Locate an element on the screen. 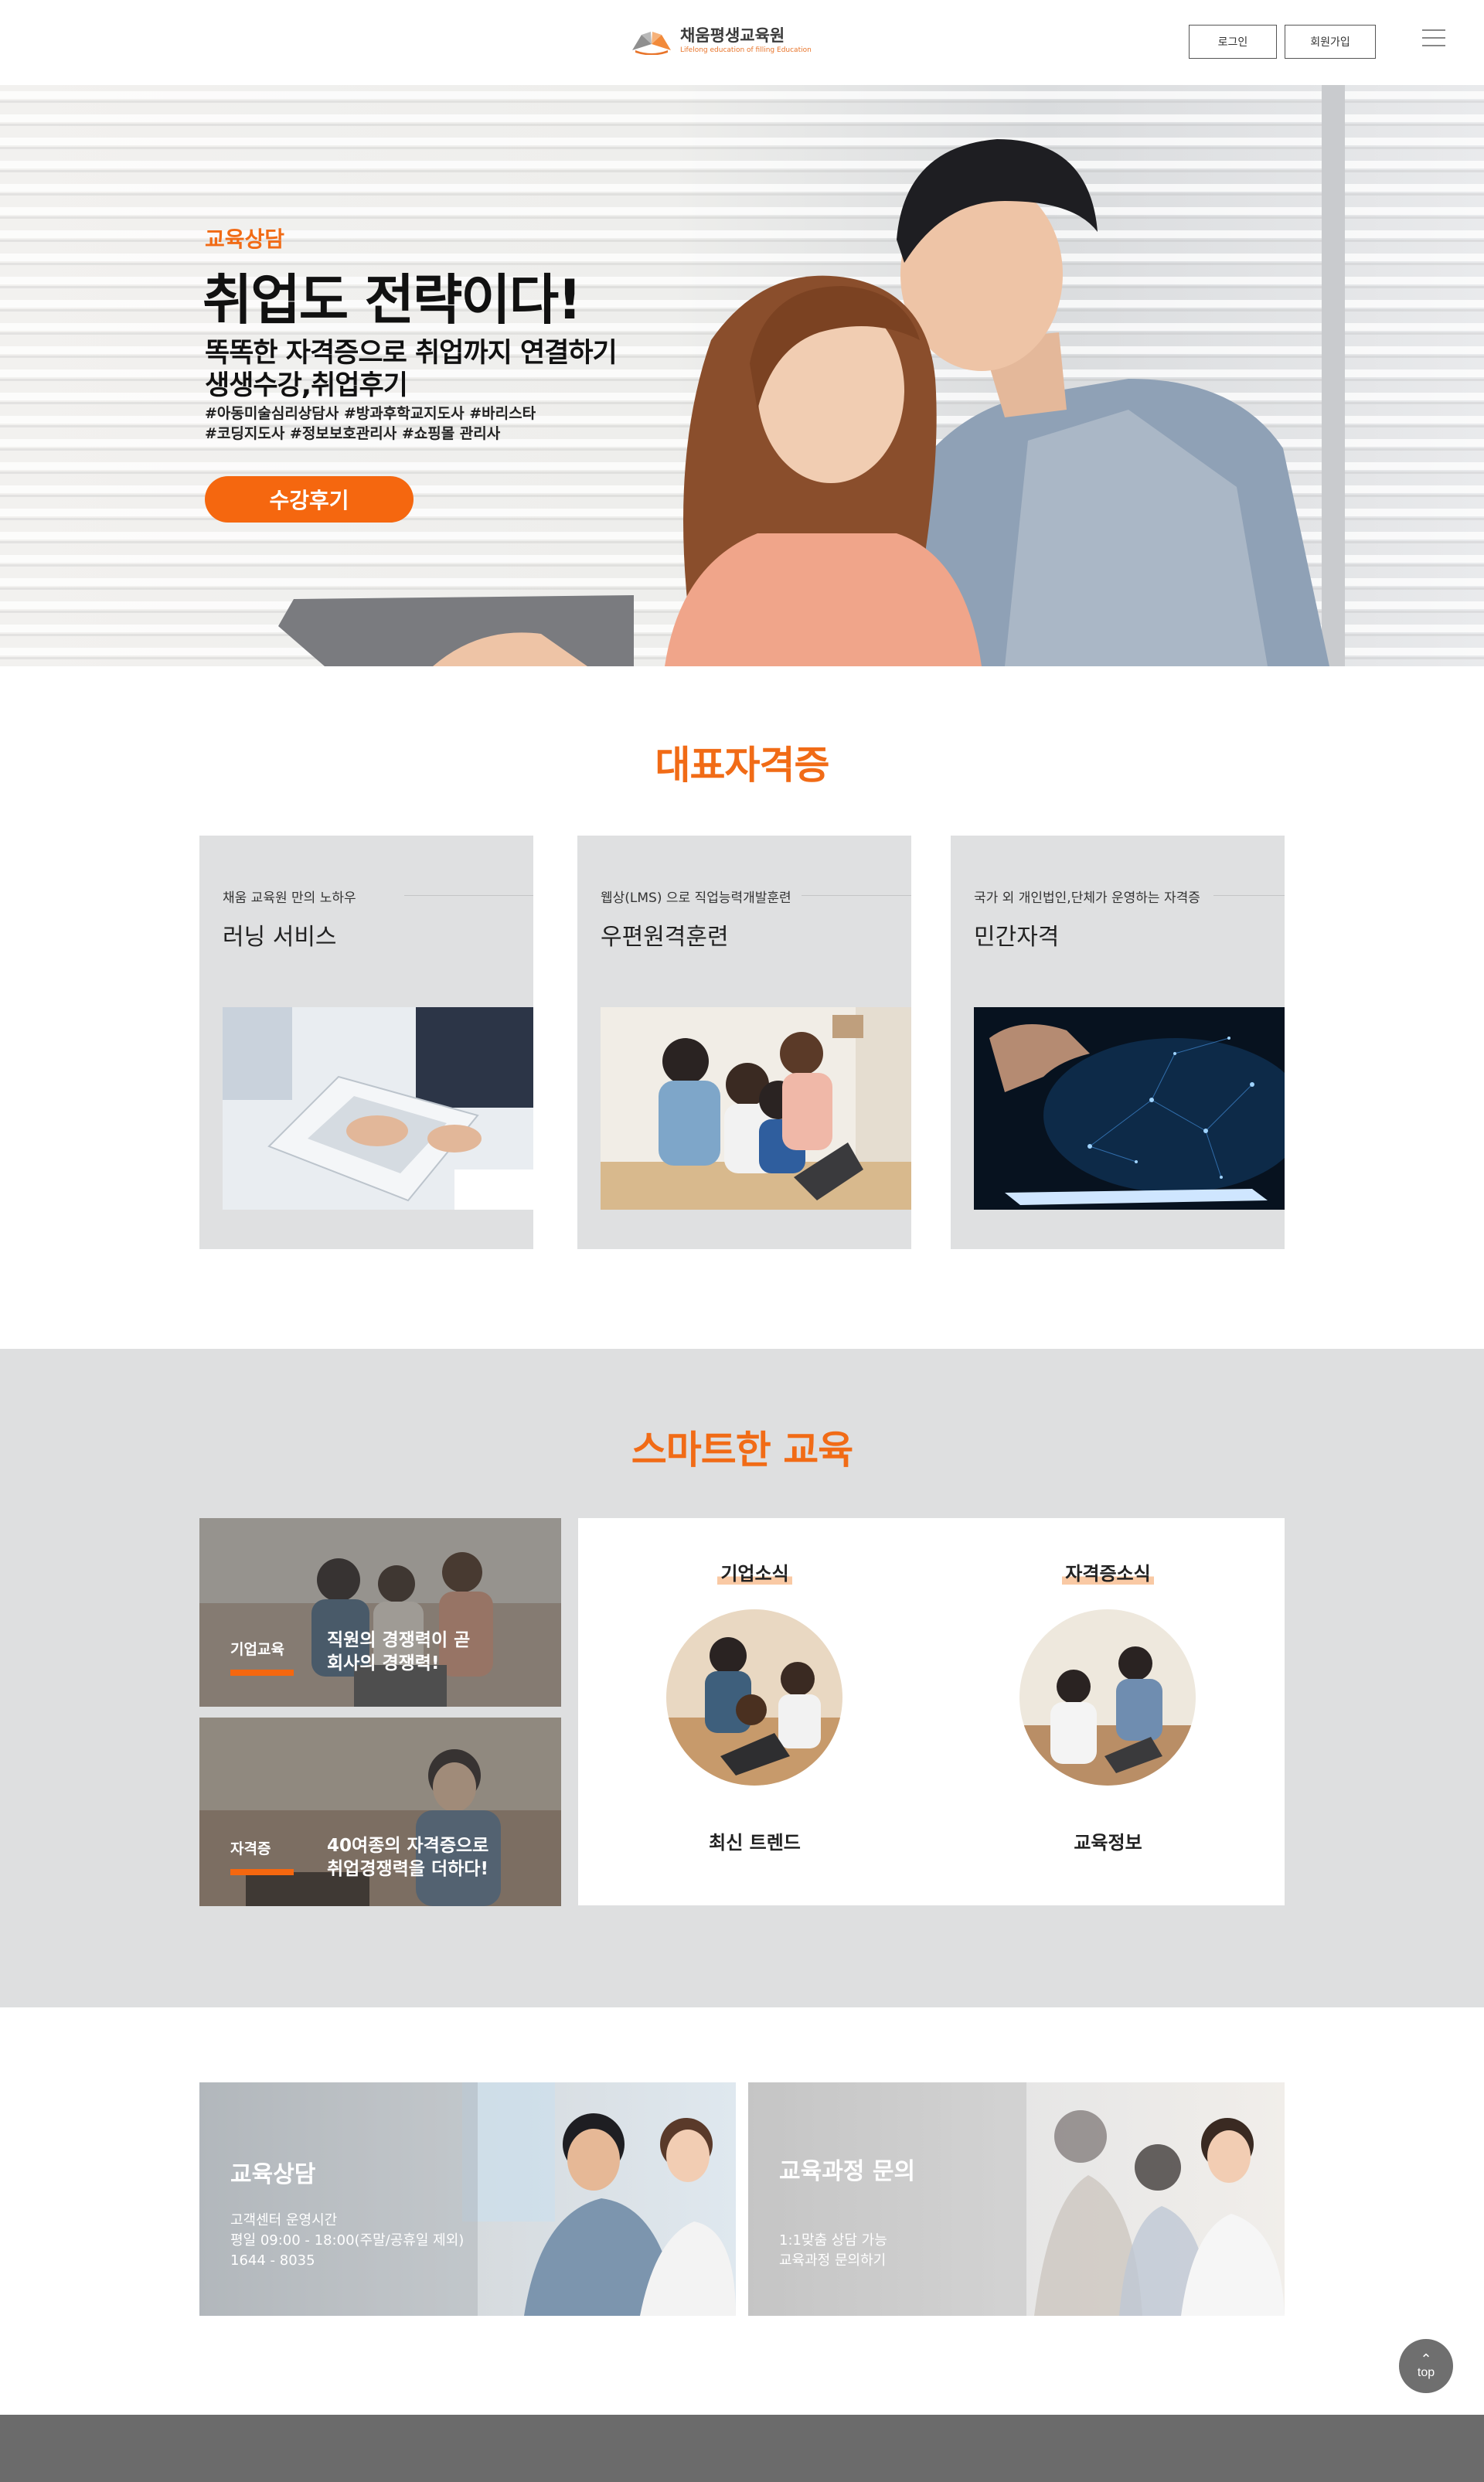 The width and height of the screenshot is (1484, 2482). group-study-photo is located at coordinates (756, 1108).